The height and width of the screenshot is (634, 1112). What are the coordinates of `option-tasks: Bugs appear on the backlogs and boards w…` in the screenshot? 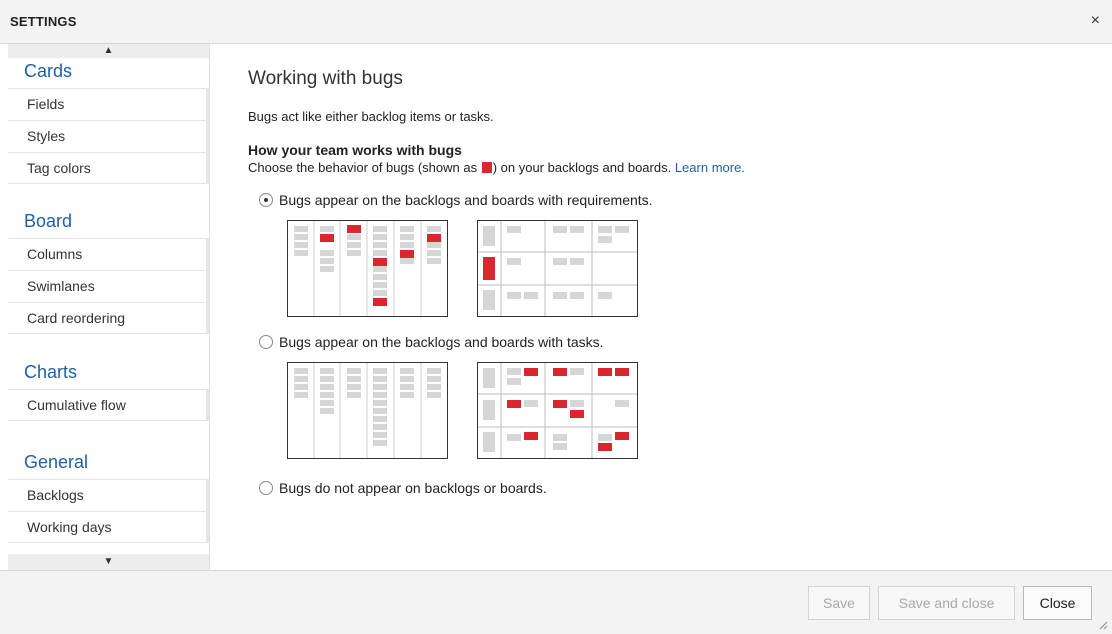 It's located at (431, 342).